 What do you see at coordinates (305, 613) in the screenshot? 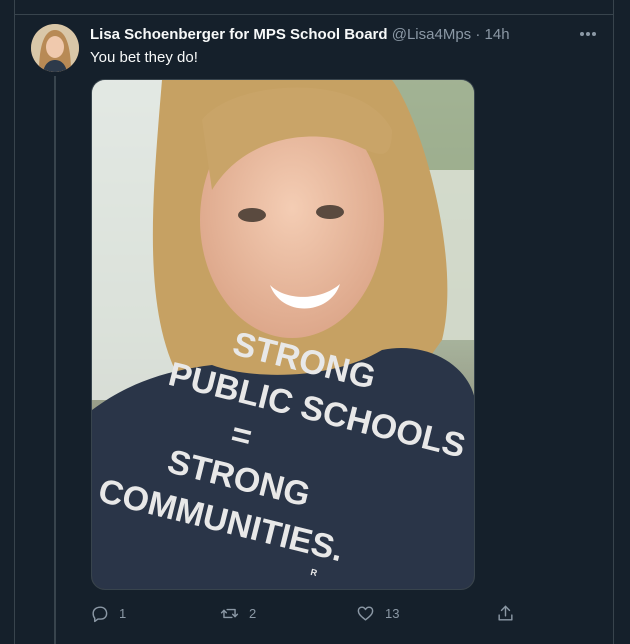
I see `tweet-actions: 1 2 13` at bounding box center [305, 613].